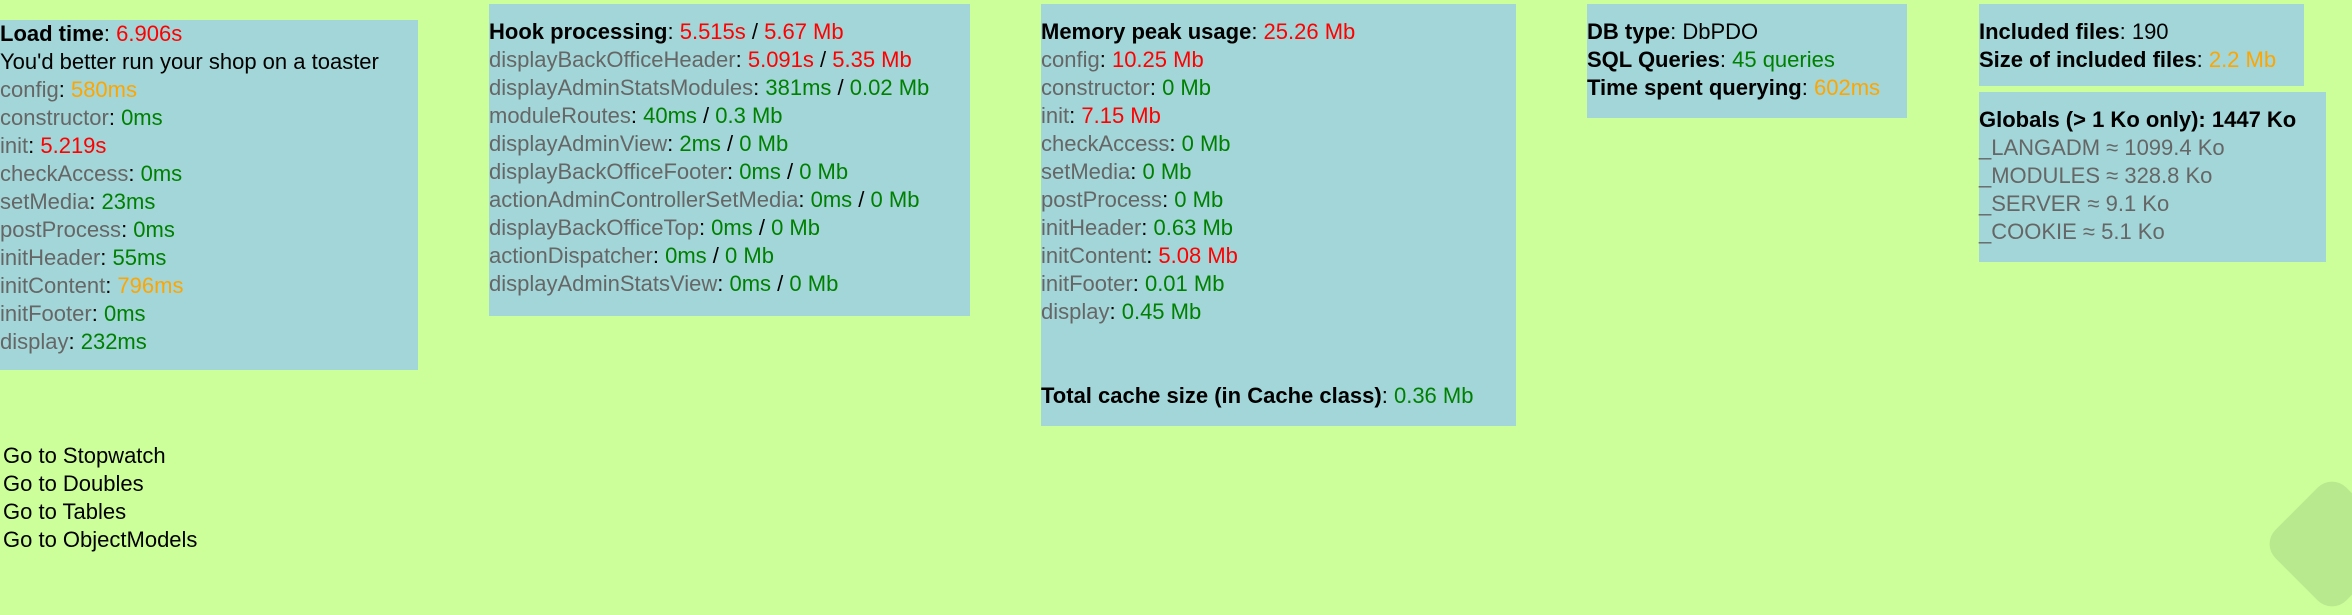 This screenshot has height=615, width=2352. I want to click on load-time-value: 6.906s, so click(149, 33).